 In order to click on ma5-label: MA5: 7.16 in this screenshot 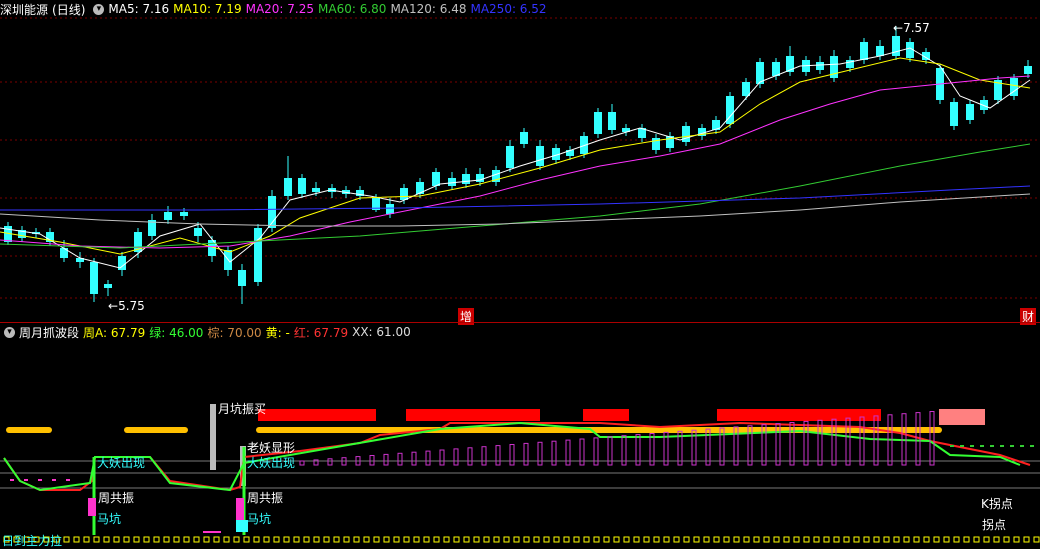, I will do `click(139, 9)`.